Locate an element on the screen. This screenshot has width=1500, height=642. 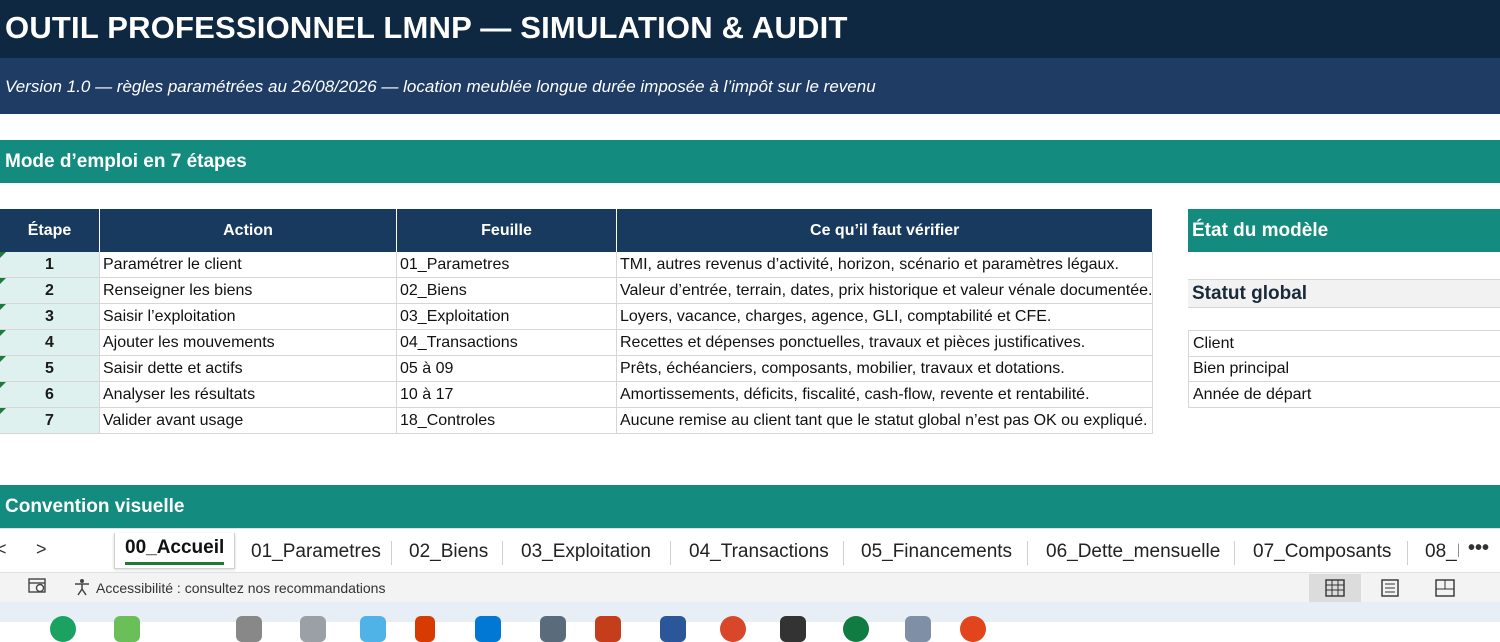
normal-view-button is located at coordinates (1335, 588).